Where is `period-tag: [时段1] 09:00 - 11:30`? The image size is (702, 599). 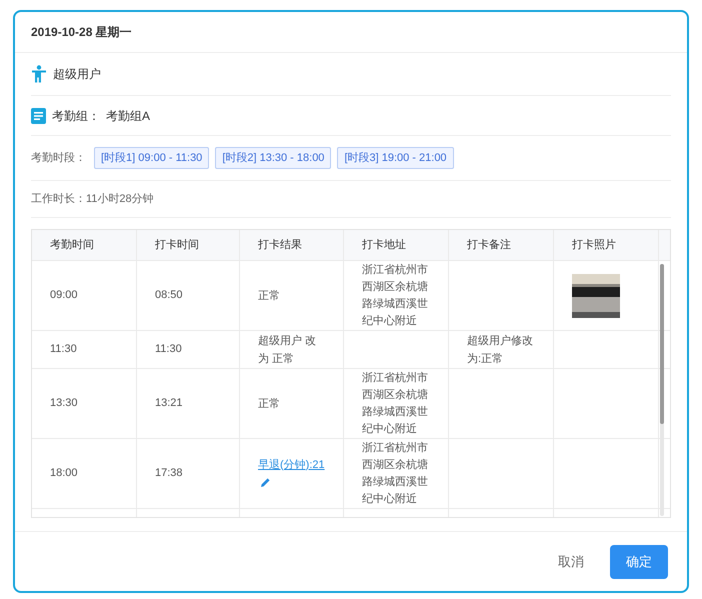
period-tag: [时段1] 09:00 - 11:30 is located at coordinates (152, 158).